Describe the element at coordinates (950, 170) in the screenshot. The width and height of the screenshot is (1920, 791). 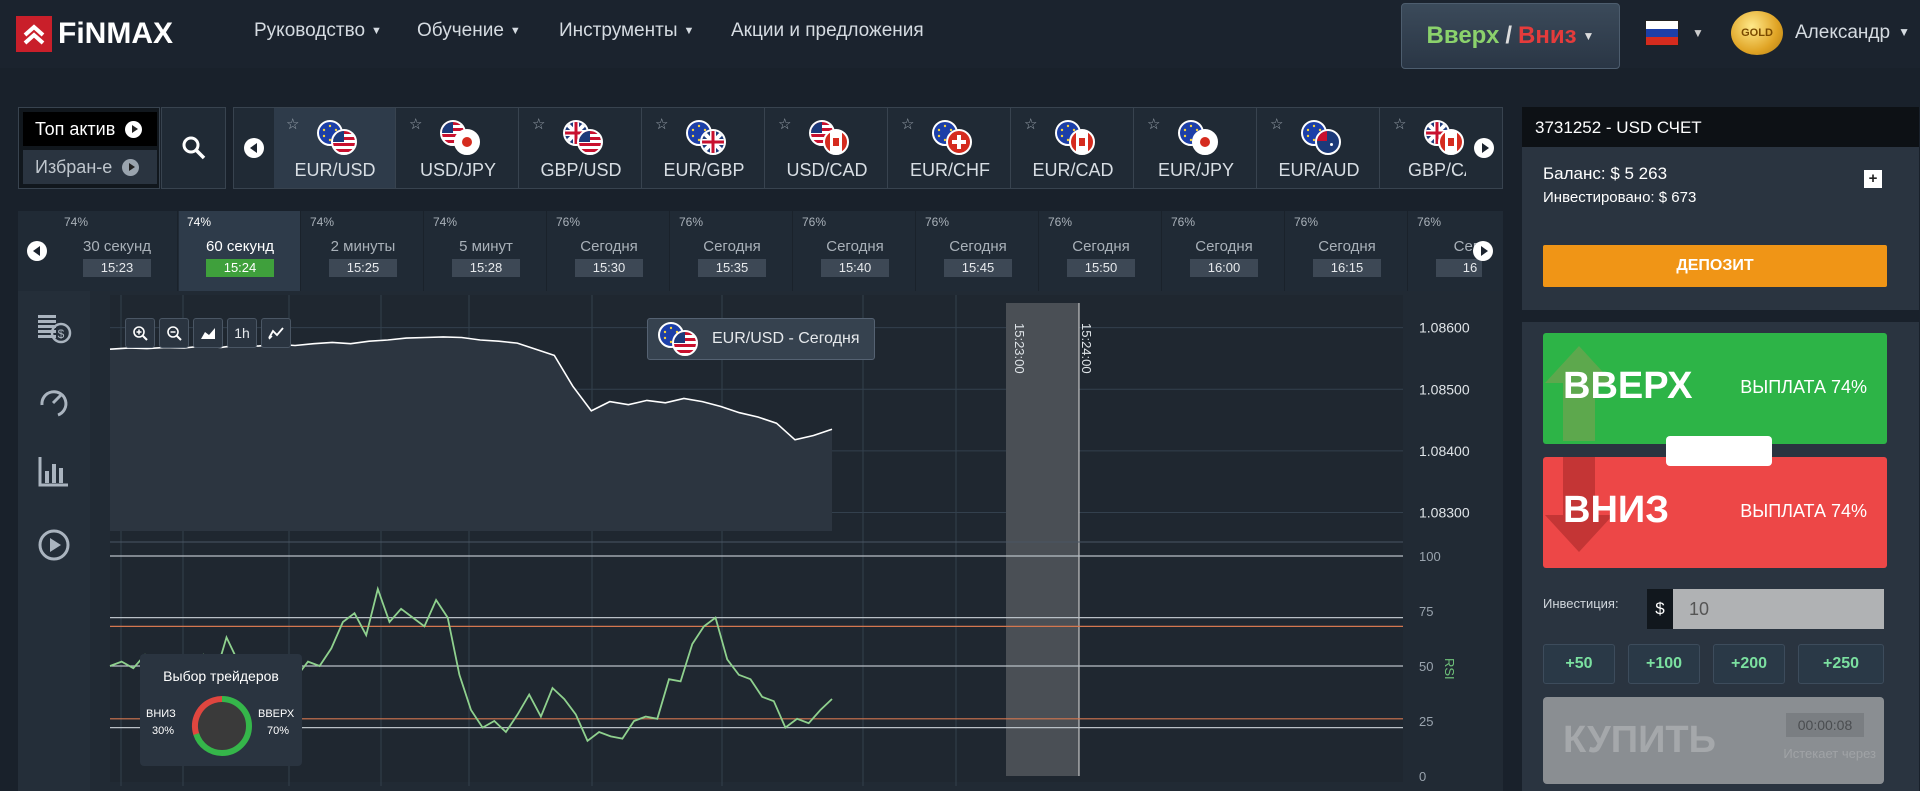
I see `asset-name: EUR/CHF` at that location.